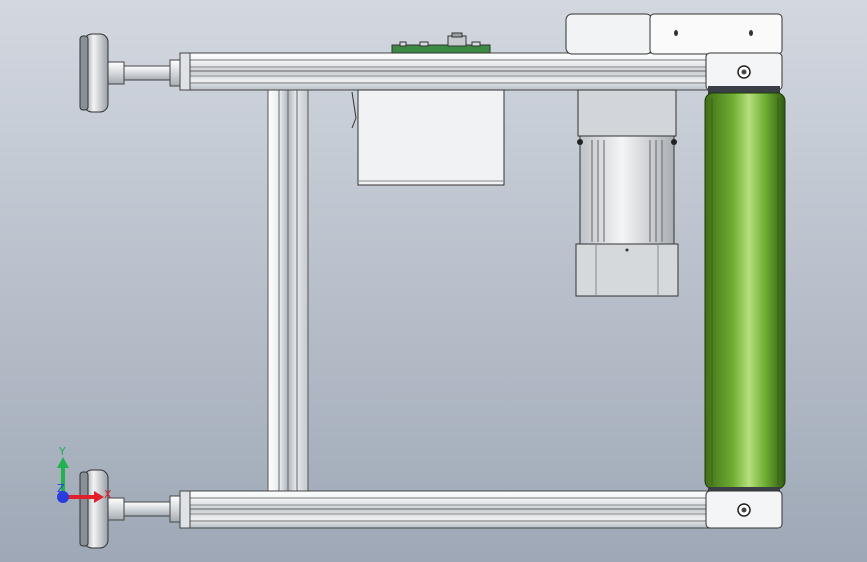 Image resolution: width=867 pixels, height=562 pixels. I want to click on bottom-aluminum-profile, so click(445, 509).